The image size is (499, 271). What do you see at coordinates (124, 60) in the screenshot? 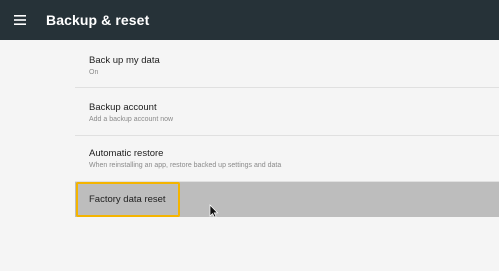
I see `setting-title: Back up my data` at bounding box center [124, 60].